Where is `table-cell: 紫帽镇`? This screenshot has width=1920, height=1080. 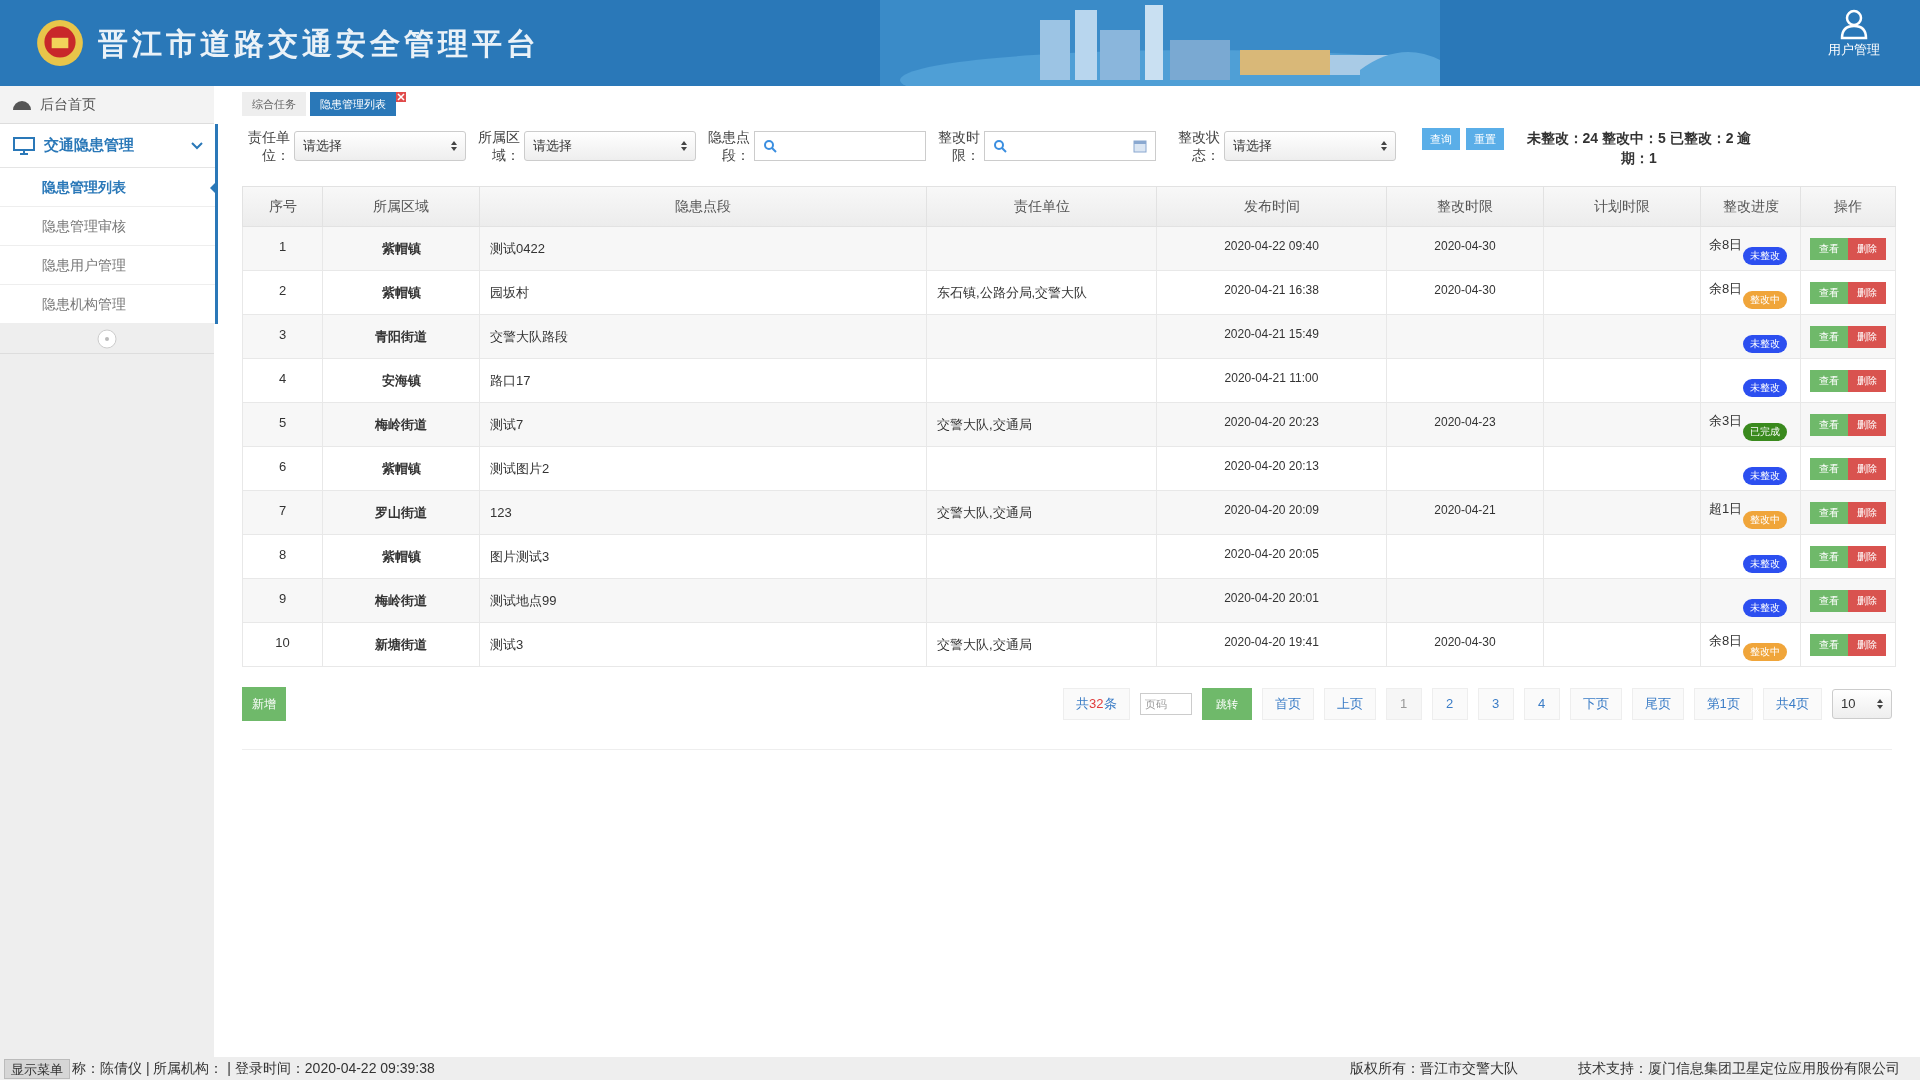 table-cell: 紫帽镇 is located at coordinates (401, 292).